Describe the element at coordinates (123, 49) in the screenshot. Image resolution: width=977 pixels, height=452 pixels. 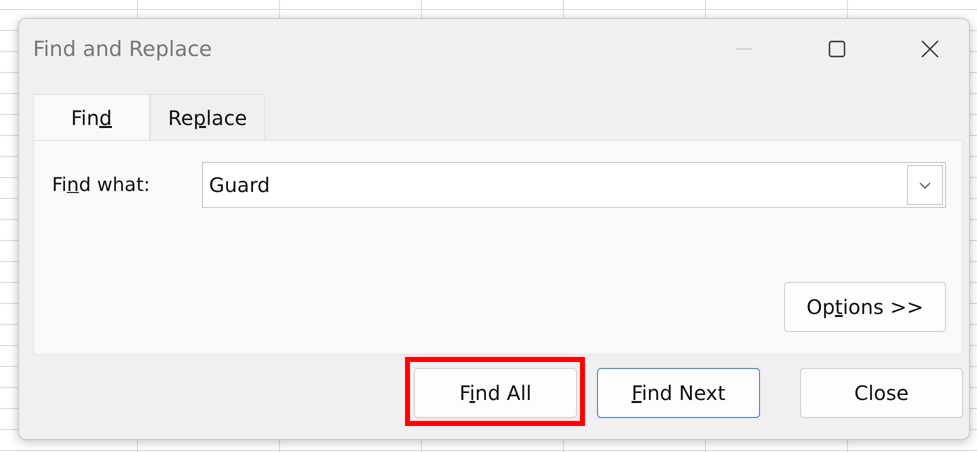
I see `window-title: Find and Replace` at that location.